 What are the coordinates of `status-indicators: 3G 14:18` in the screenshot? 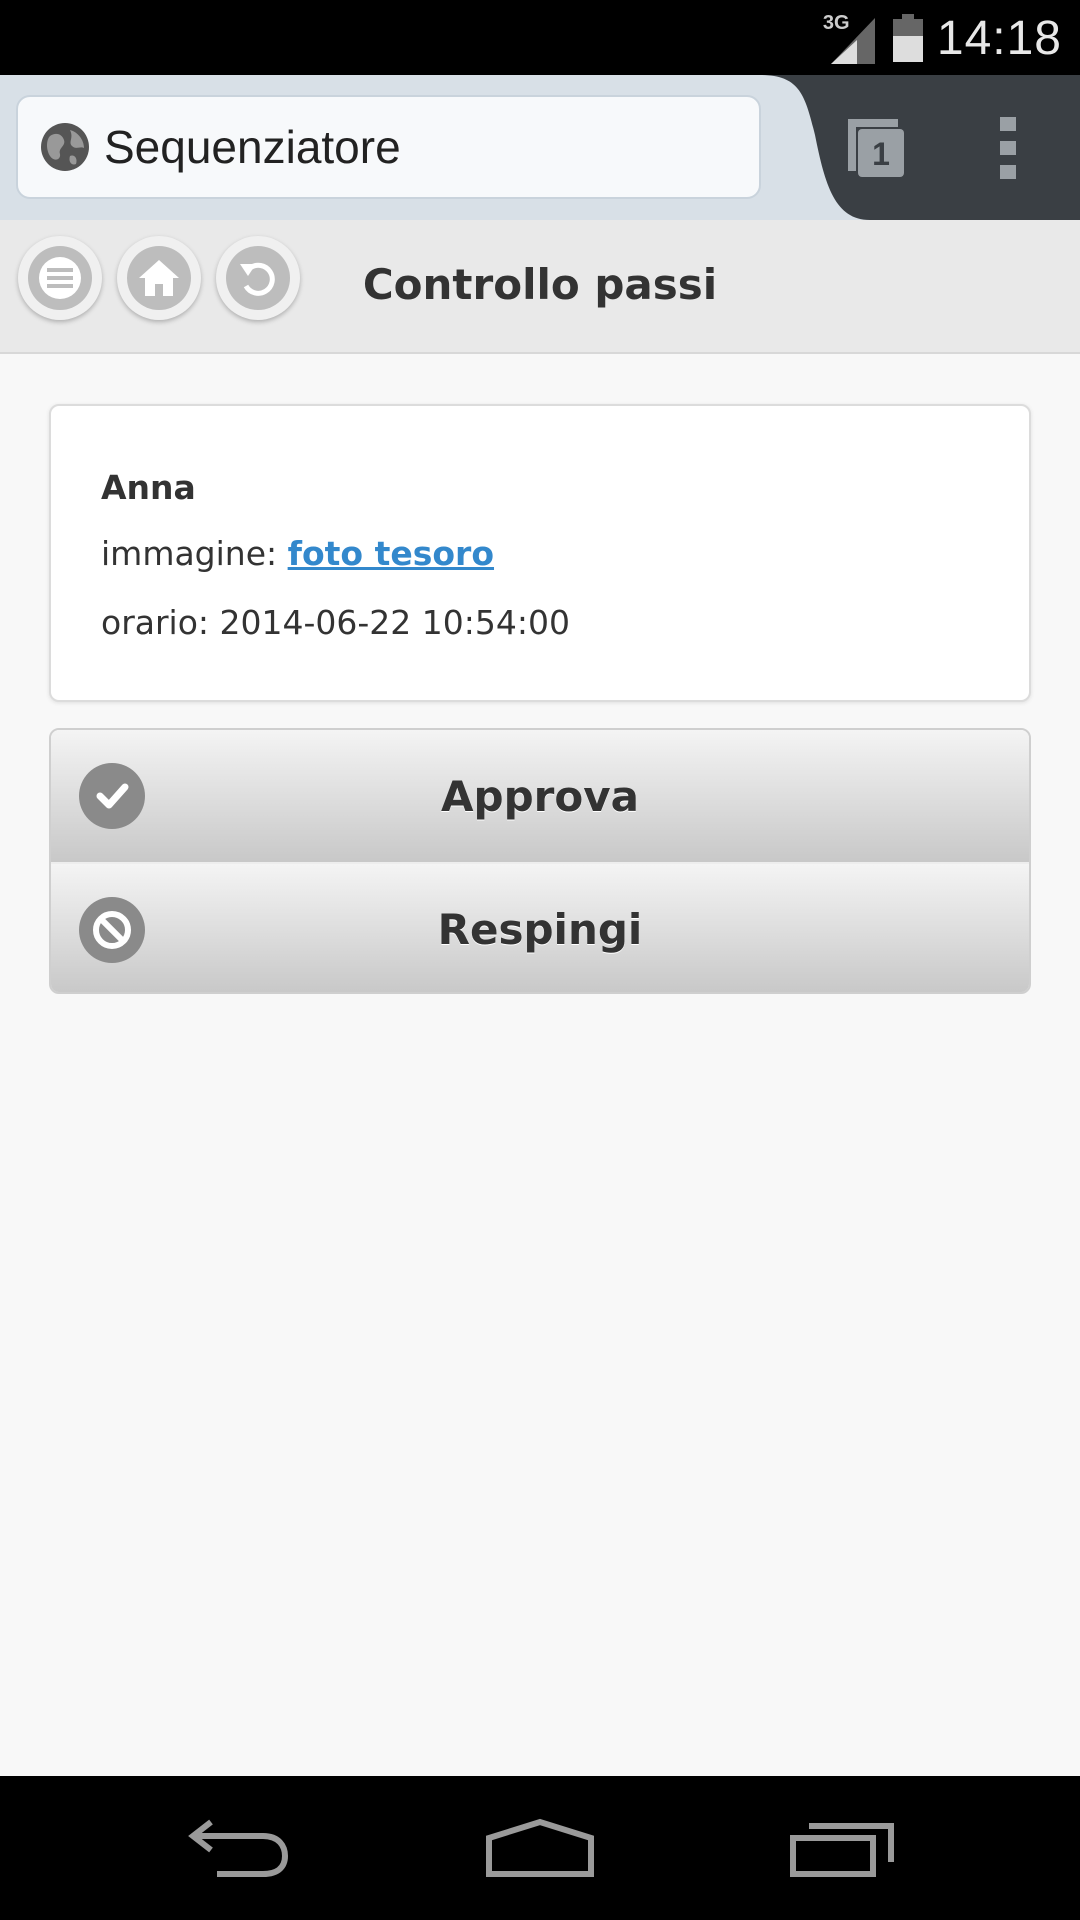 It's located at (942, 38).